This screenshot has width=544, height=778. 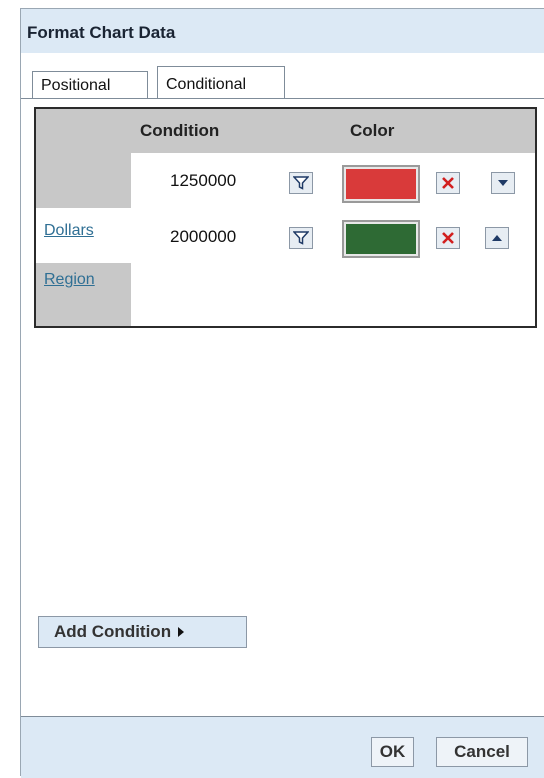 I want to click on add-condition-button: Add Condition, so click(x=142, y=632).